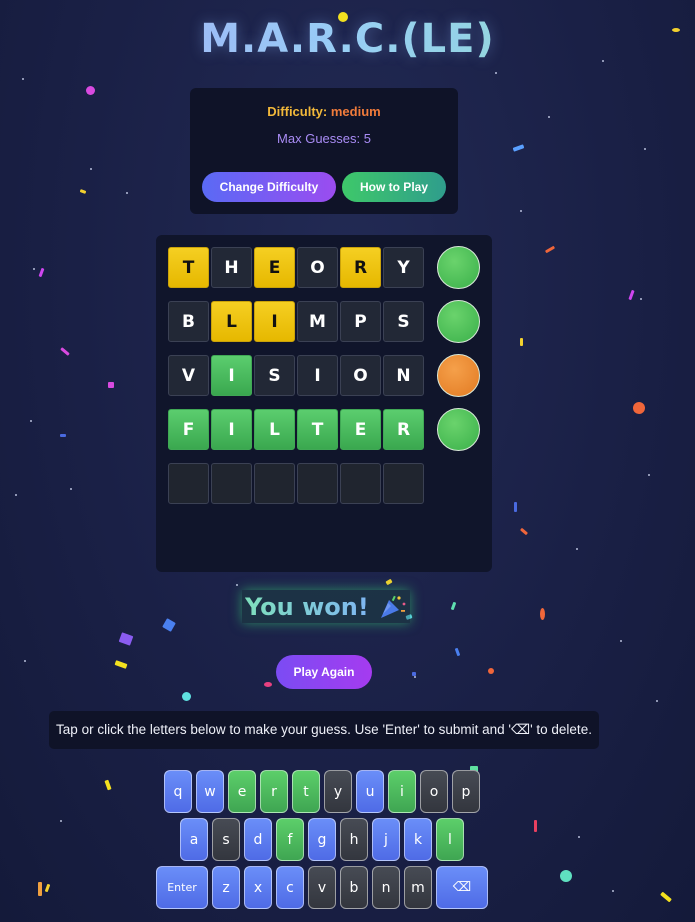 This screenshot has height=922, width=695. Describe the element at coordinates (258, 887) in the screenshot. I see `key-x: x` at that location.